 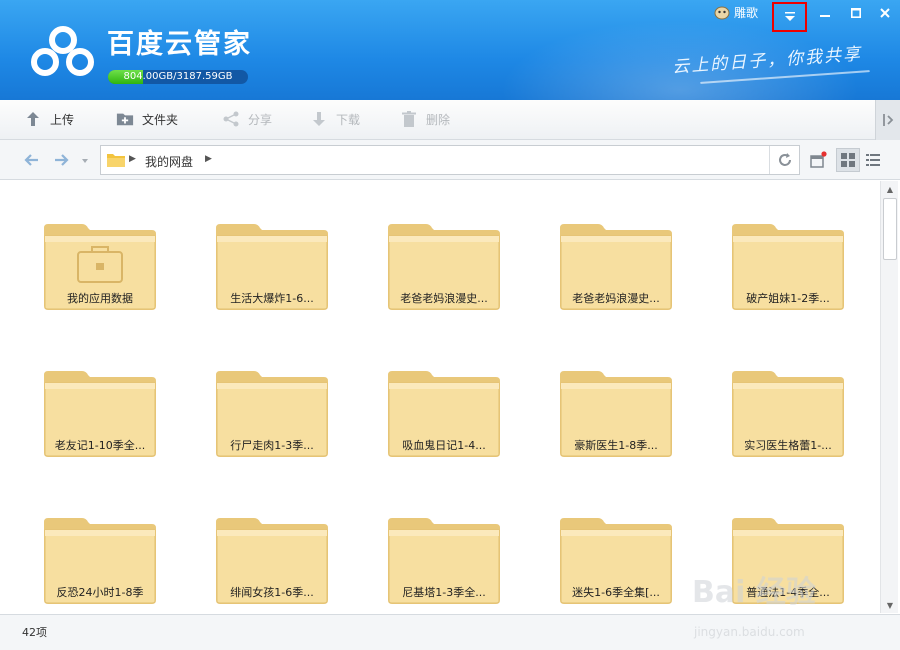 What do you see at coordinates (425, 119) in the screenshot?
I see `delete-button: 删除` at bounding box center [425, 119].